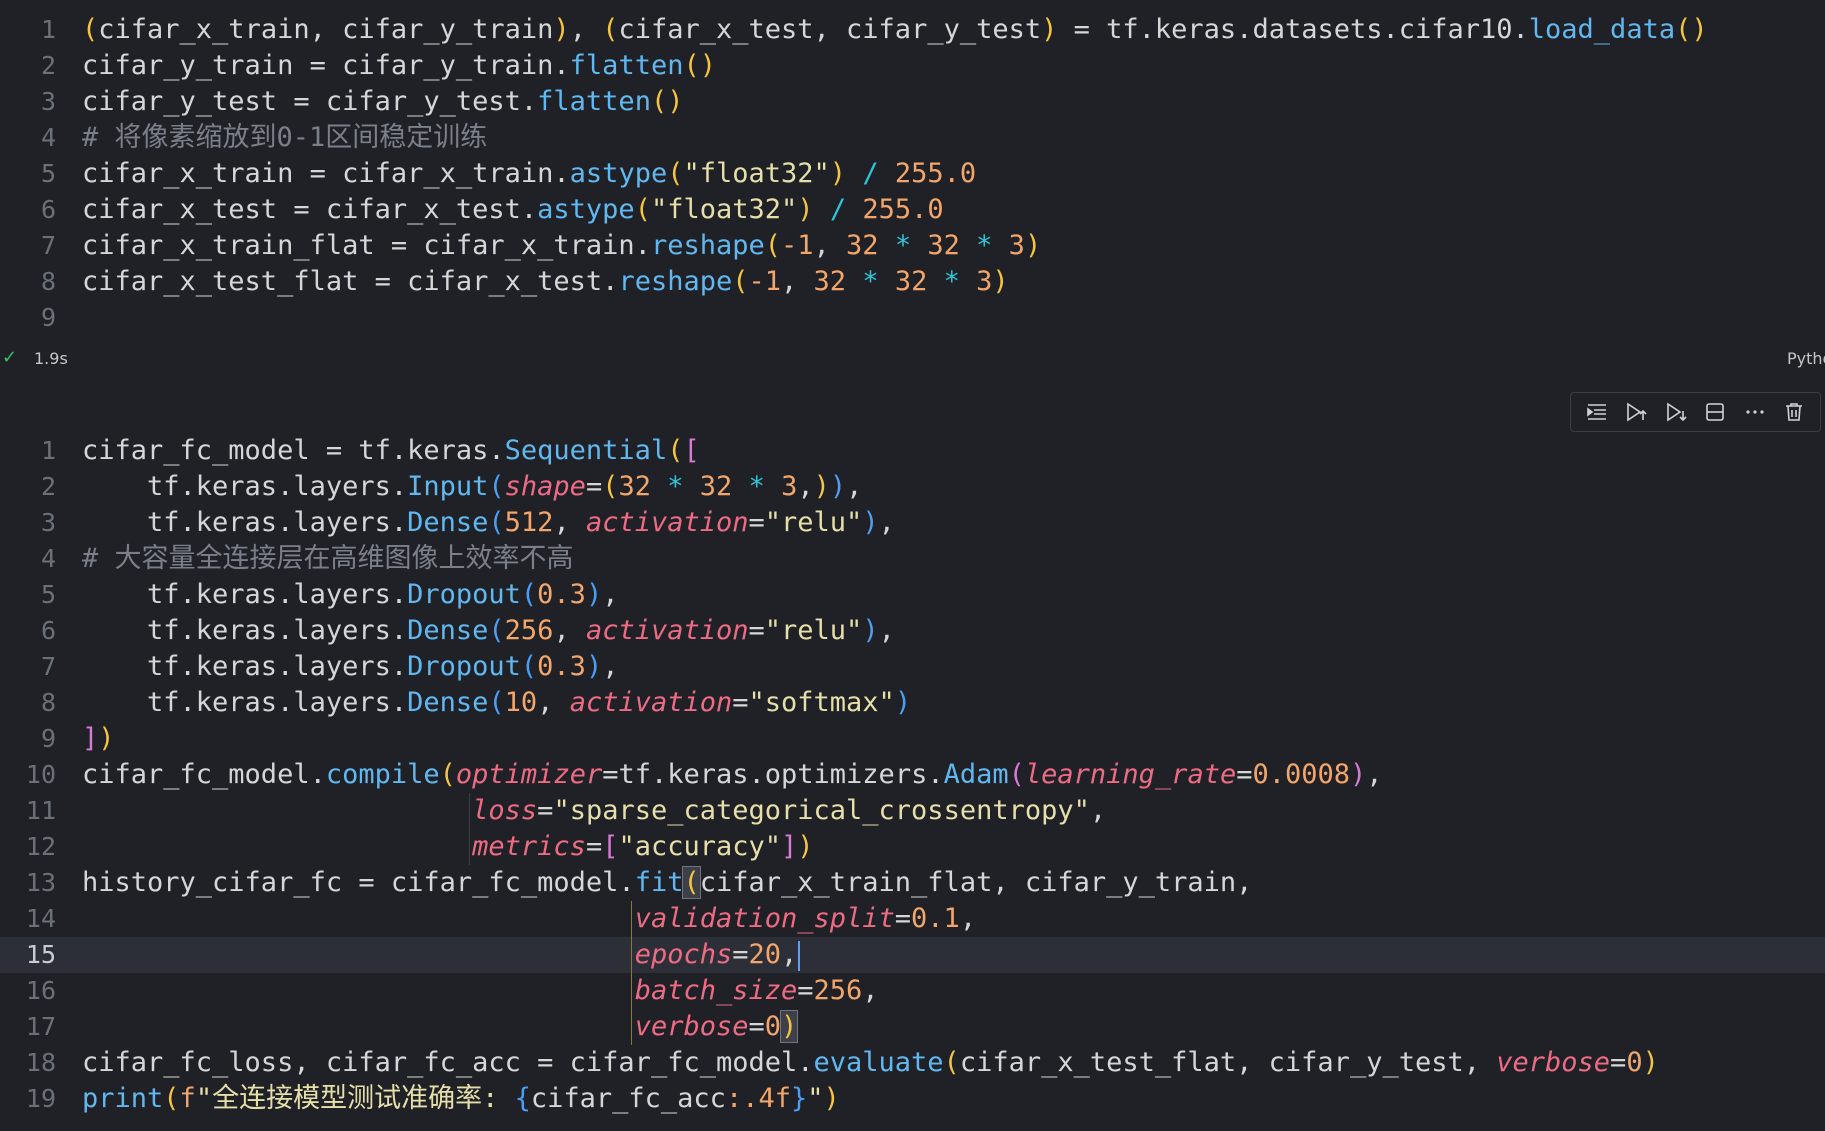  Describe the element at coordinates (48, 630) in the screenshot. I see `line-number: 6` at that location.